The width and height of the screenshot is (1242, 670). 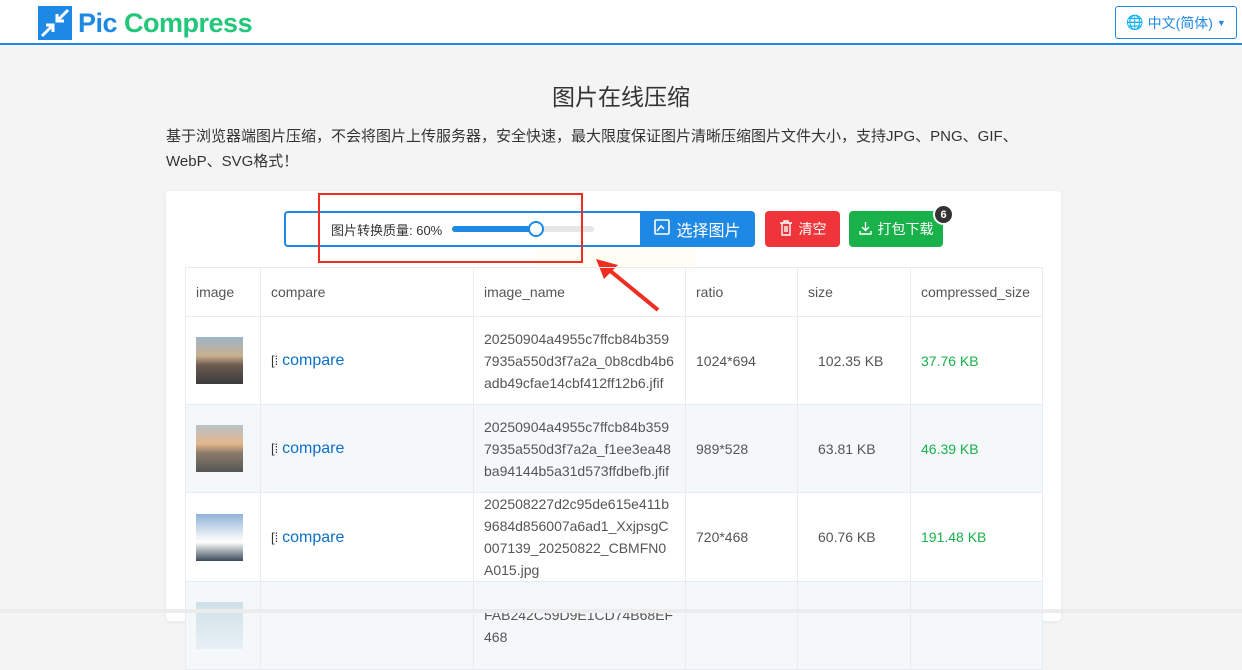 I want to click on logo: Pic Compress, so click(x=145, y=23).